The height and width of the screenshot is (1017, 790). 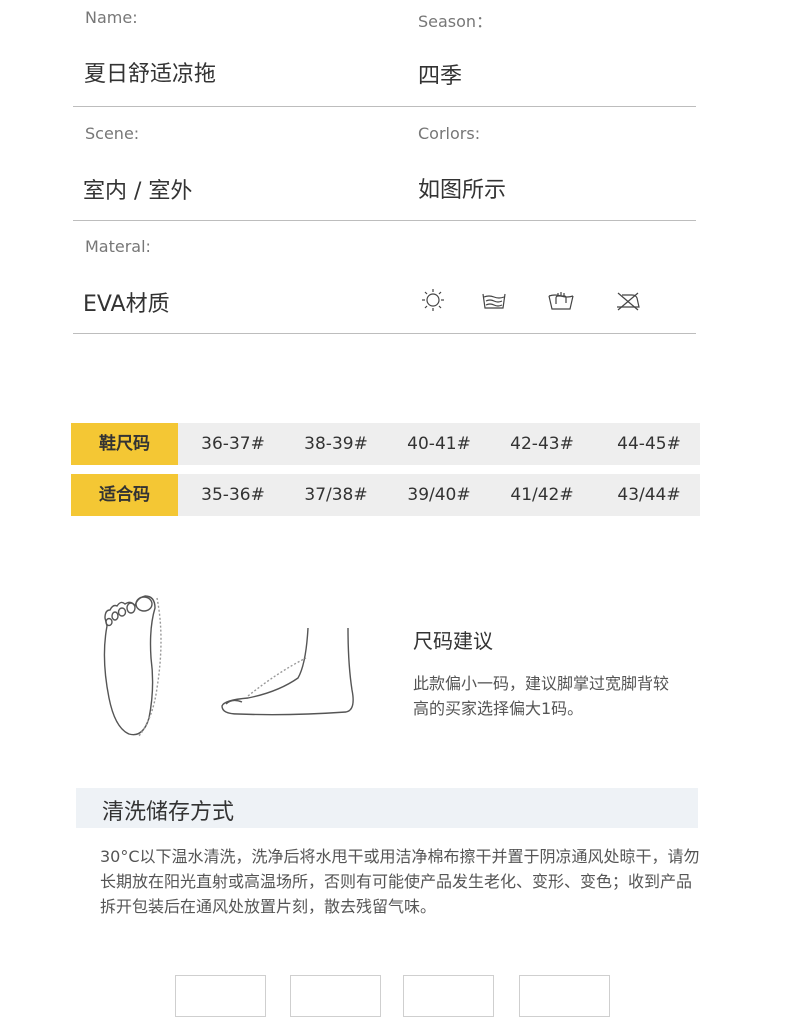 I want to click on material-value: EVA材质, so click(x=126, y=304).